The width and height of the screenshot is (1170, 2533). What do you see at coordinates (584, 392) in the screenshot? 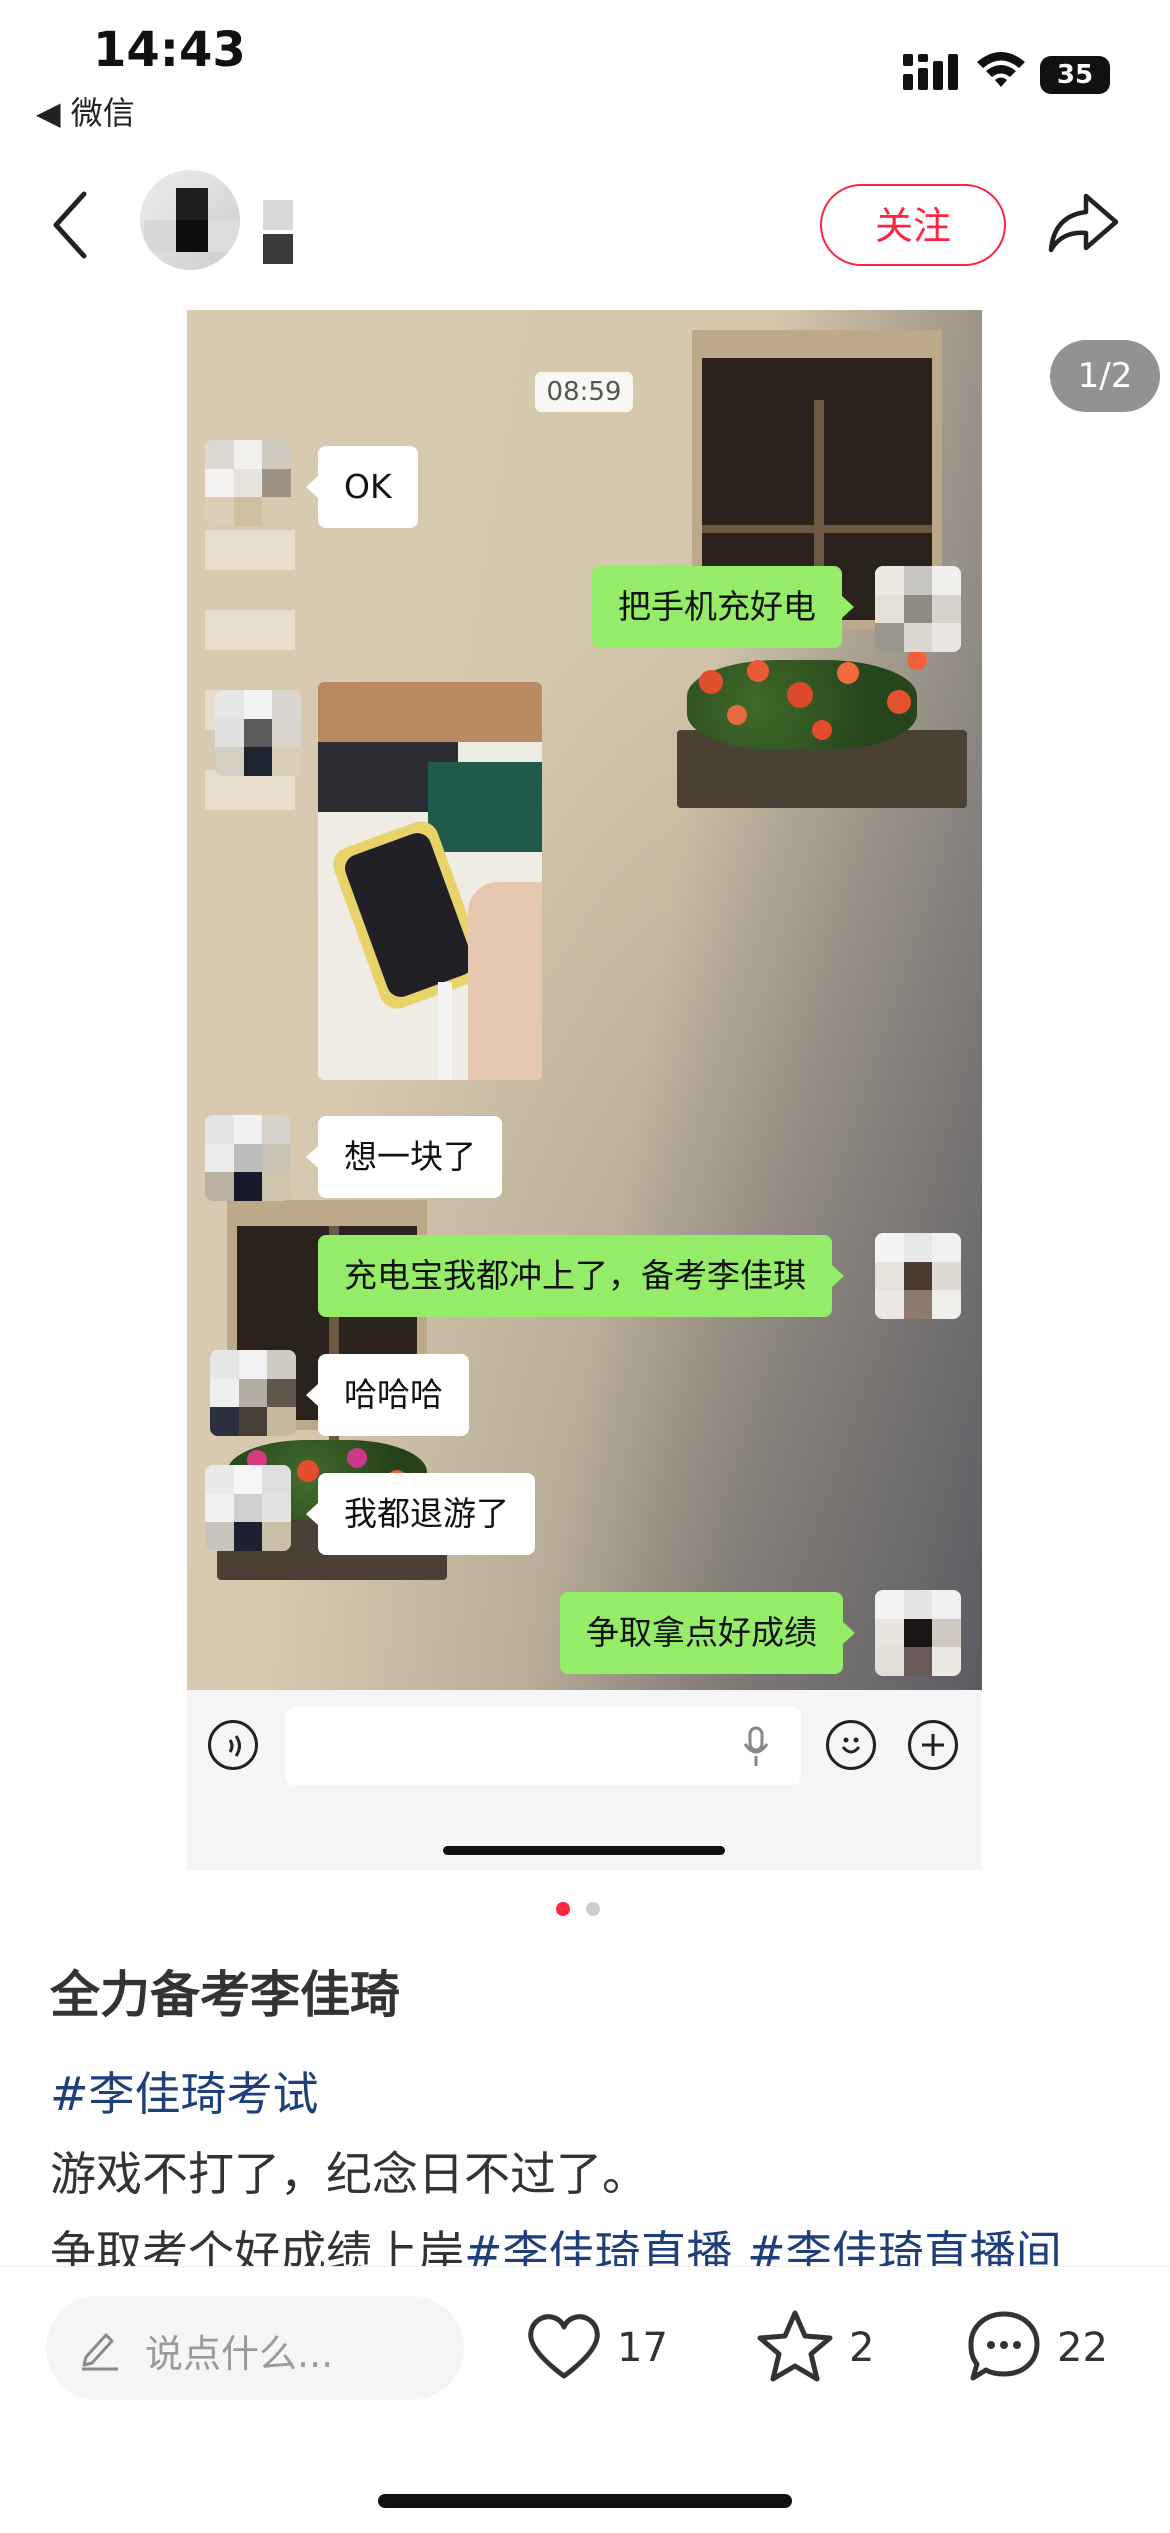
I see `chat-timestamp: 08:59` at bounding box center [584, 392].